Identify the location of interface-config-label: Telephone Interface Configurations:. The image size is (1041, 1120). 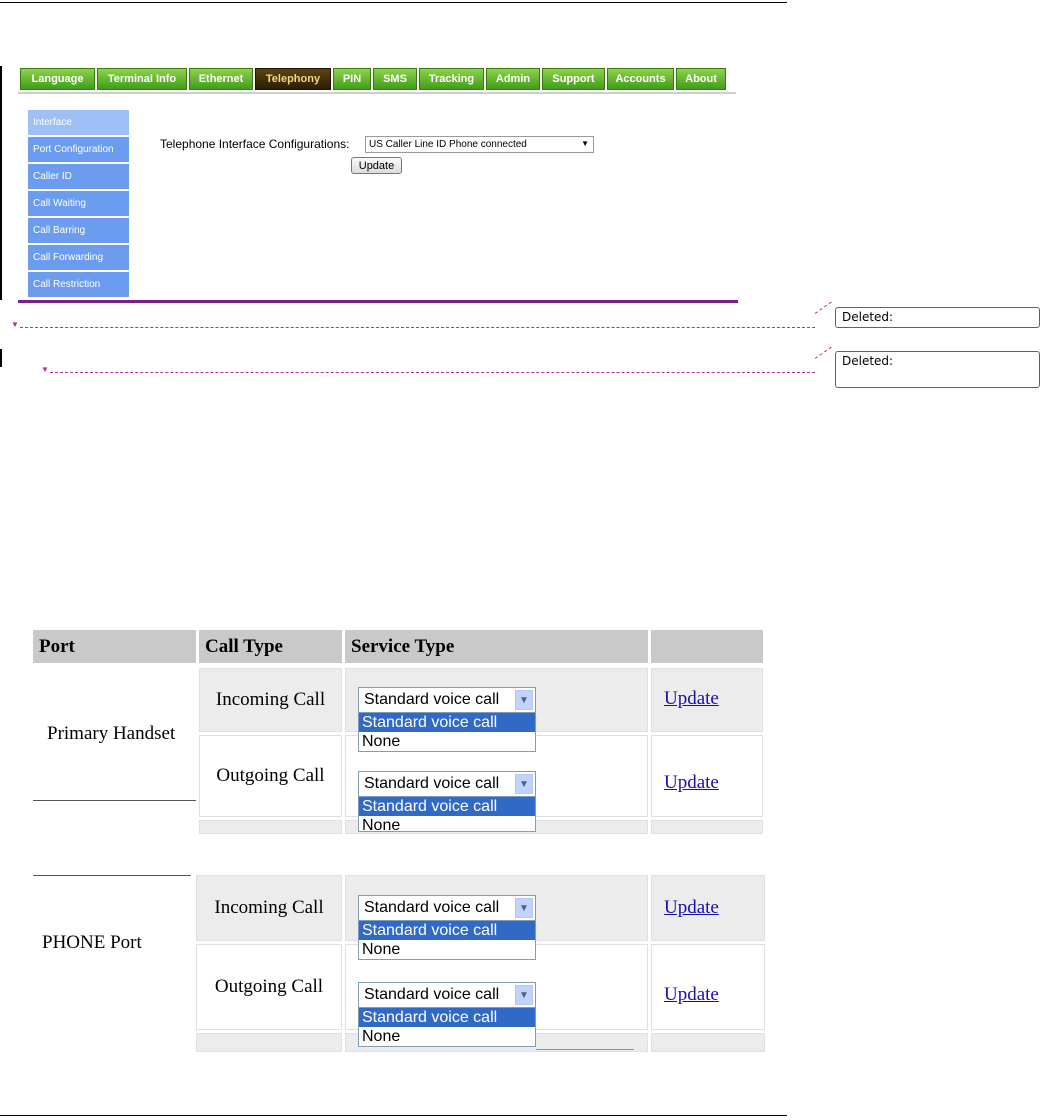
(255, 144).